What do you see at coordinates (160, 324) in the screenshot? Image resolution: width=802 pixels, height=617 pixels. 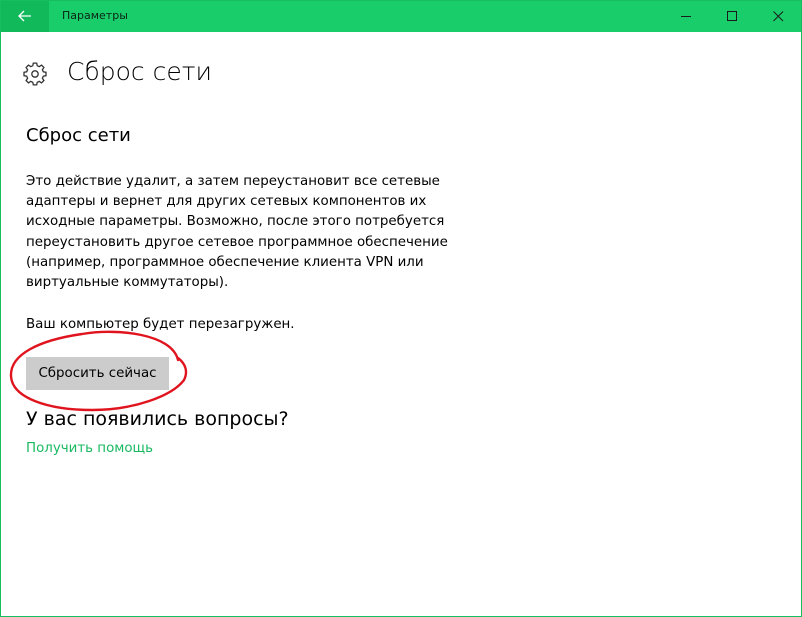 I see `restart-note: Ваш компьютер будет перезагружен.` at bounding box center [160, 324].